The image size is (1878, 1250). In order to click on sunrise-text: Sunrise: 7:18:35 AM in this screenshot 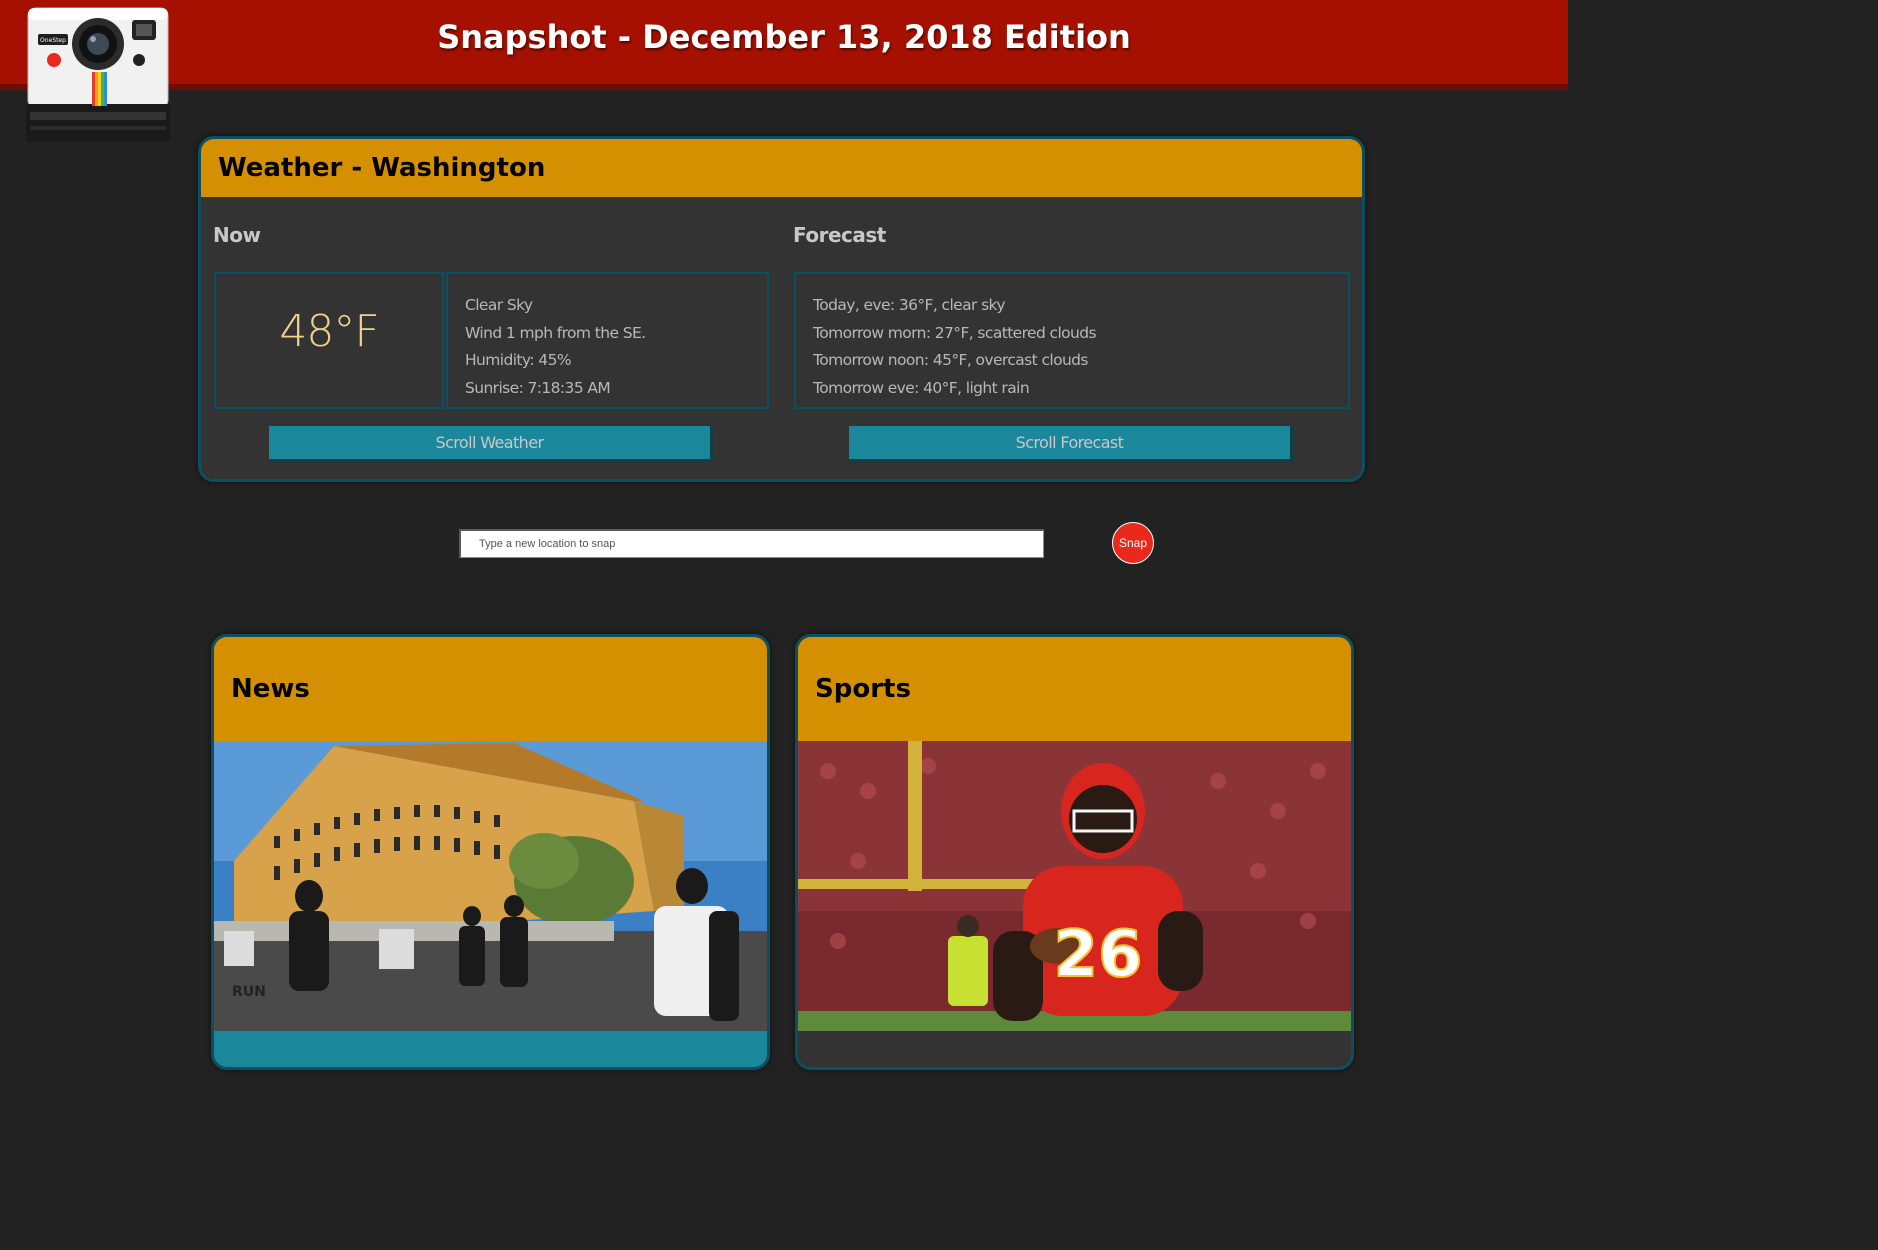, I will do `click(538, 388)`.